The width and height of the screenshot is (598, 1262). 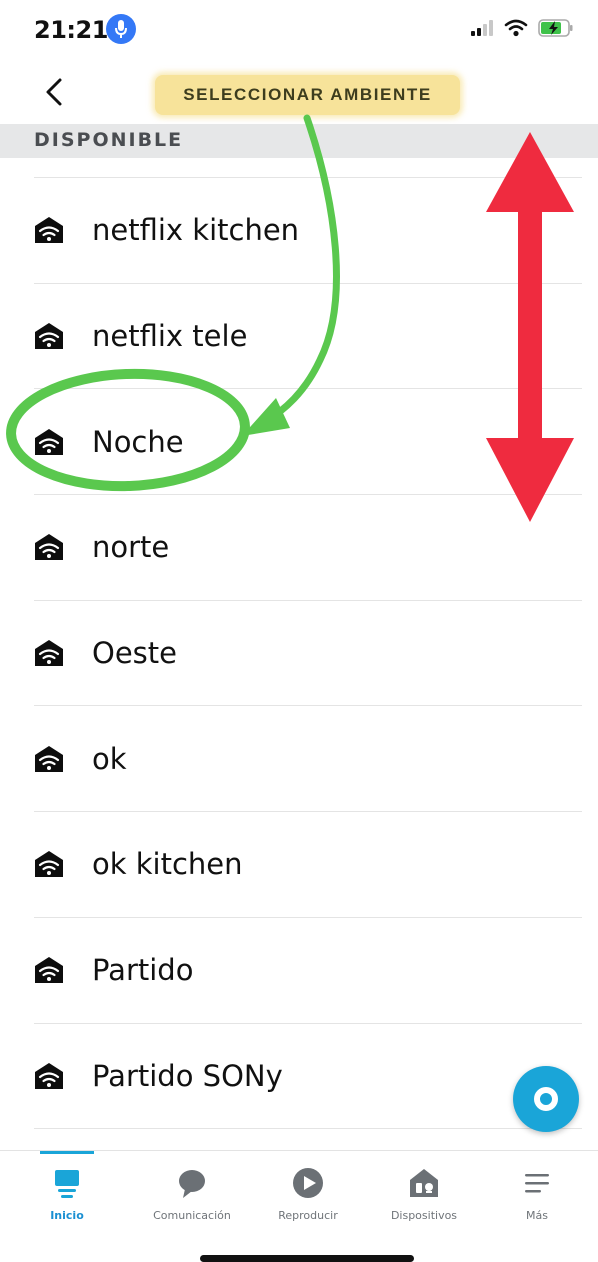 I want to click on list-item: Partido SONy, so click(x=308, y=1075).